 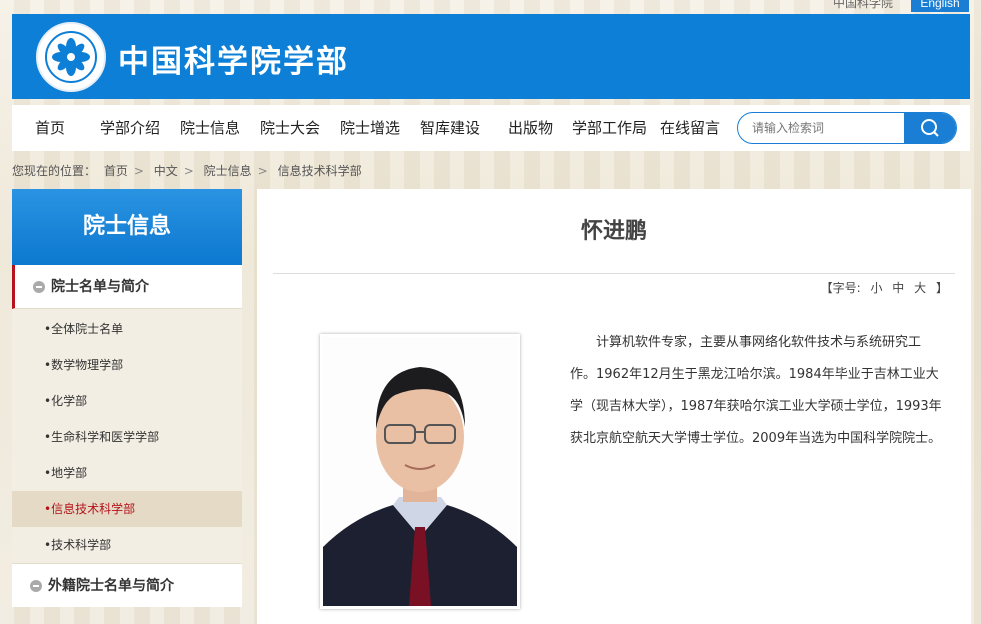 What do you see at coordinates (840, 288) in the screenshot?
I see `font-size-label: 【字号:` at bounding box center [840, 288].